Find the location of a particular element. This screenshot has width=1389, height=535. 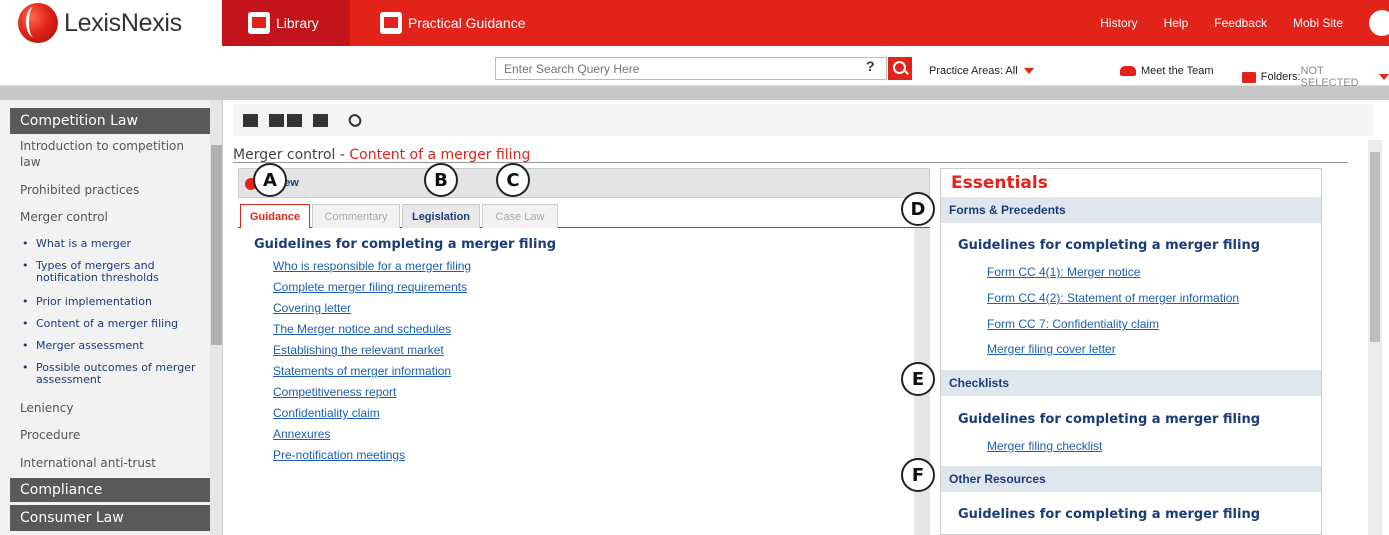

essentials-link: Merger filing checklist is located at coordinates (1044, 446).